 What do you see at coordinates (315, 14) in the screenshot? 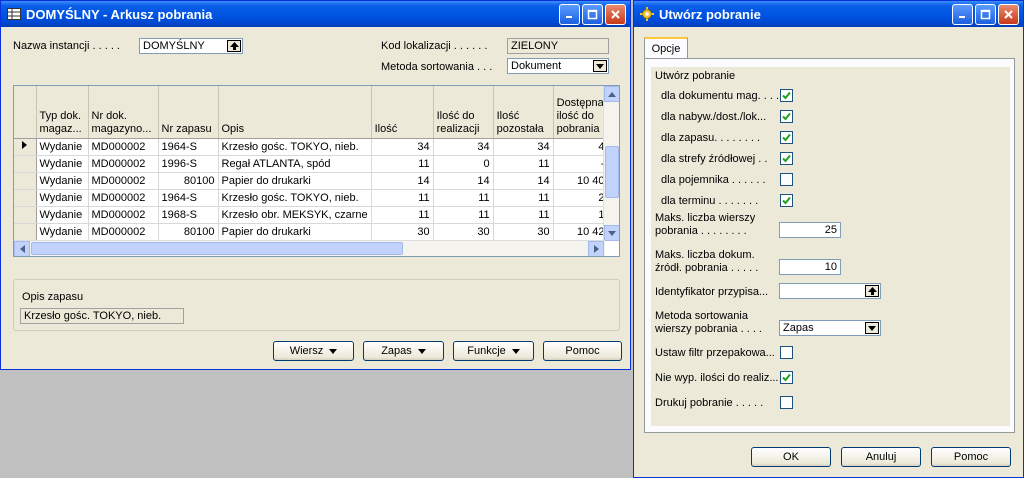
I see `worksheet-titlebar: DOMYŚLNY - Arkusz pobrania` at bounding box center [315, 14].